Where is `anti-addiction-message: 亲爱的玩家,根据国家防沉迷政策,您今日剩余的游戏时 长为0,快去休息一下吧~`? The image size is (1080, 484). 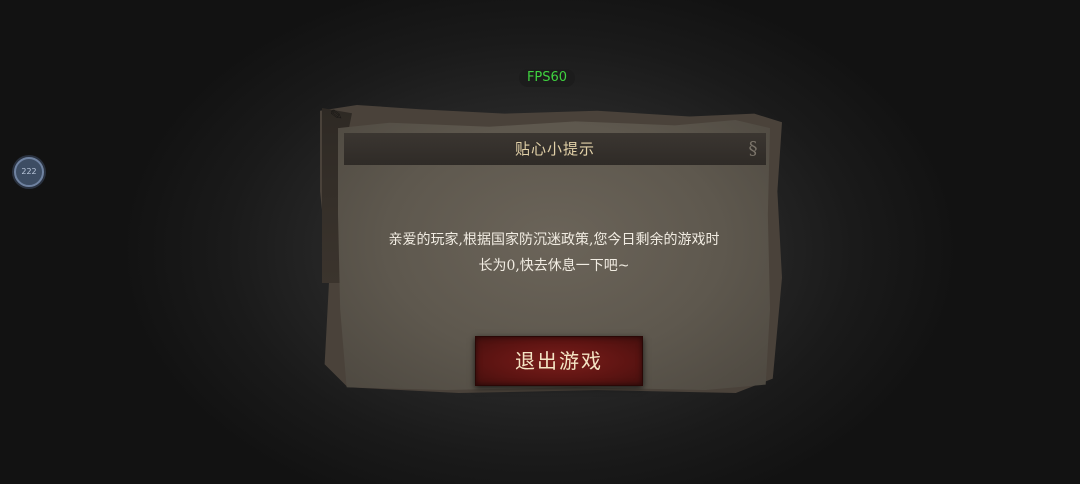 anti-addiction-message: 亲爱的玩家,根据国家防沉迷政策,您今日剩余的游戏时 长为0,快去休息一下吧~ is located at coordinates (554, 253).